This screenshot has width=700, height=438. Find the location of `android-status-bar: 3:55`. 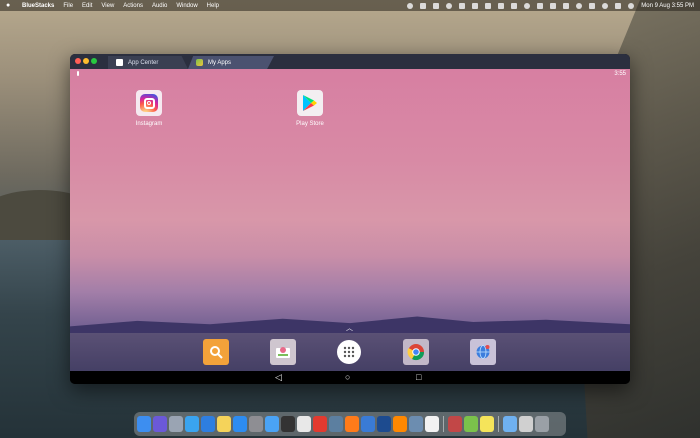

android-status-bar: 3:55 is located at coordinates (350, 75).